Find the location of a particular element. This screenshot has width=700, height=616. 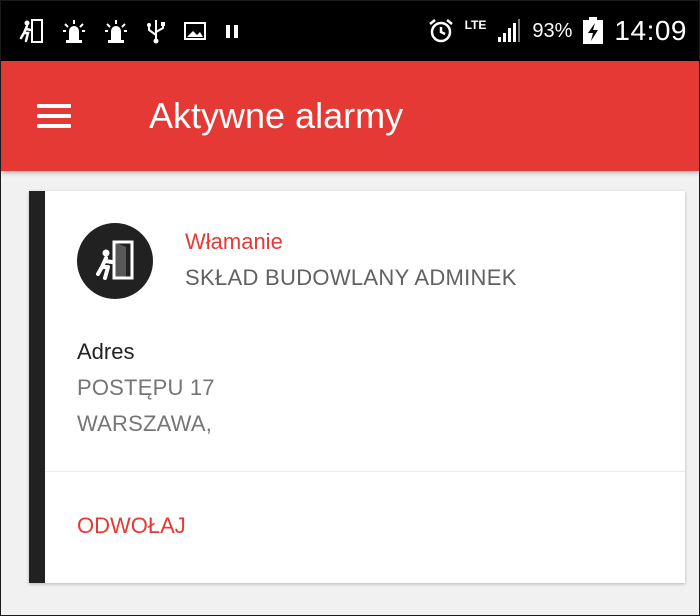

pause-icon is located at coordinates (232, 31).